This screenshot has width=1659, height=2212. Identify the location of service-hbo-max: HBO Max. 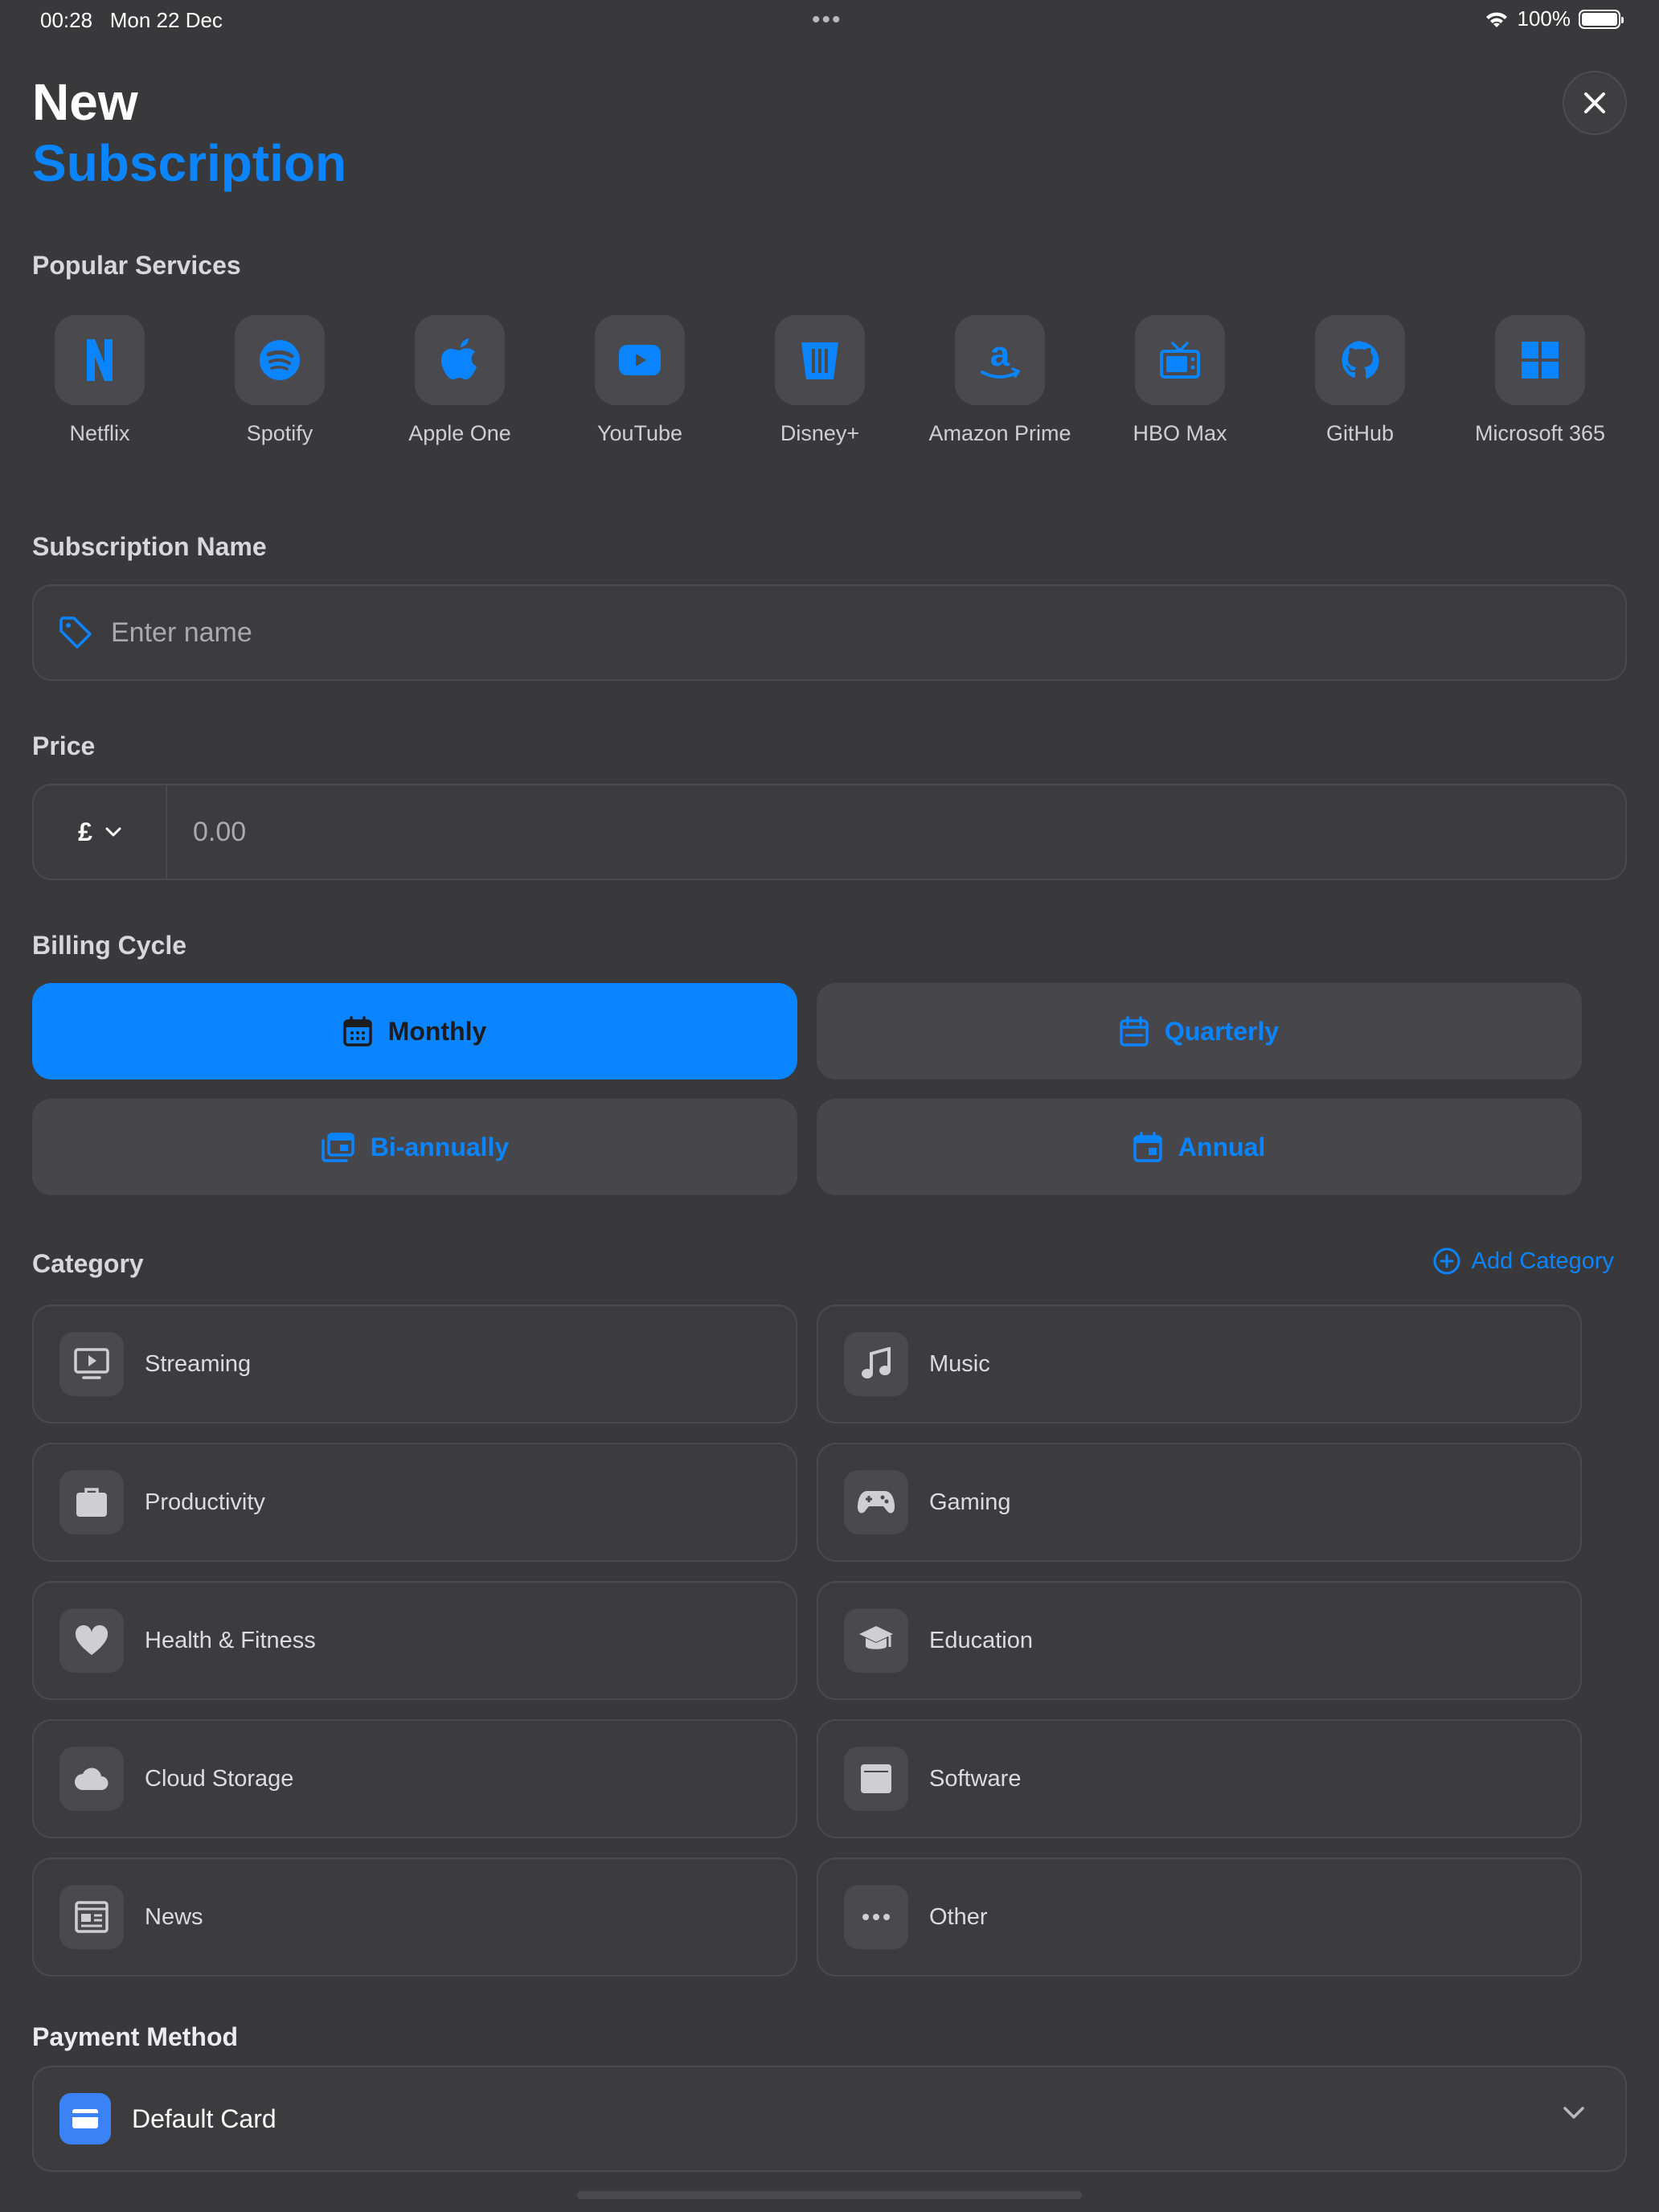
(1180, 380).